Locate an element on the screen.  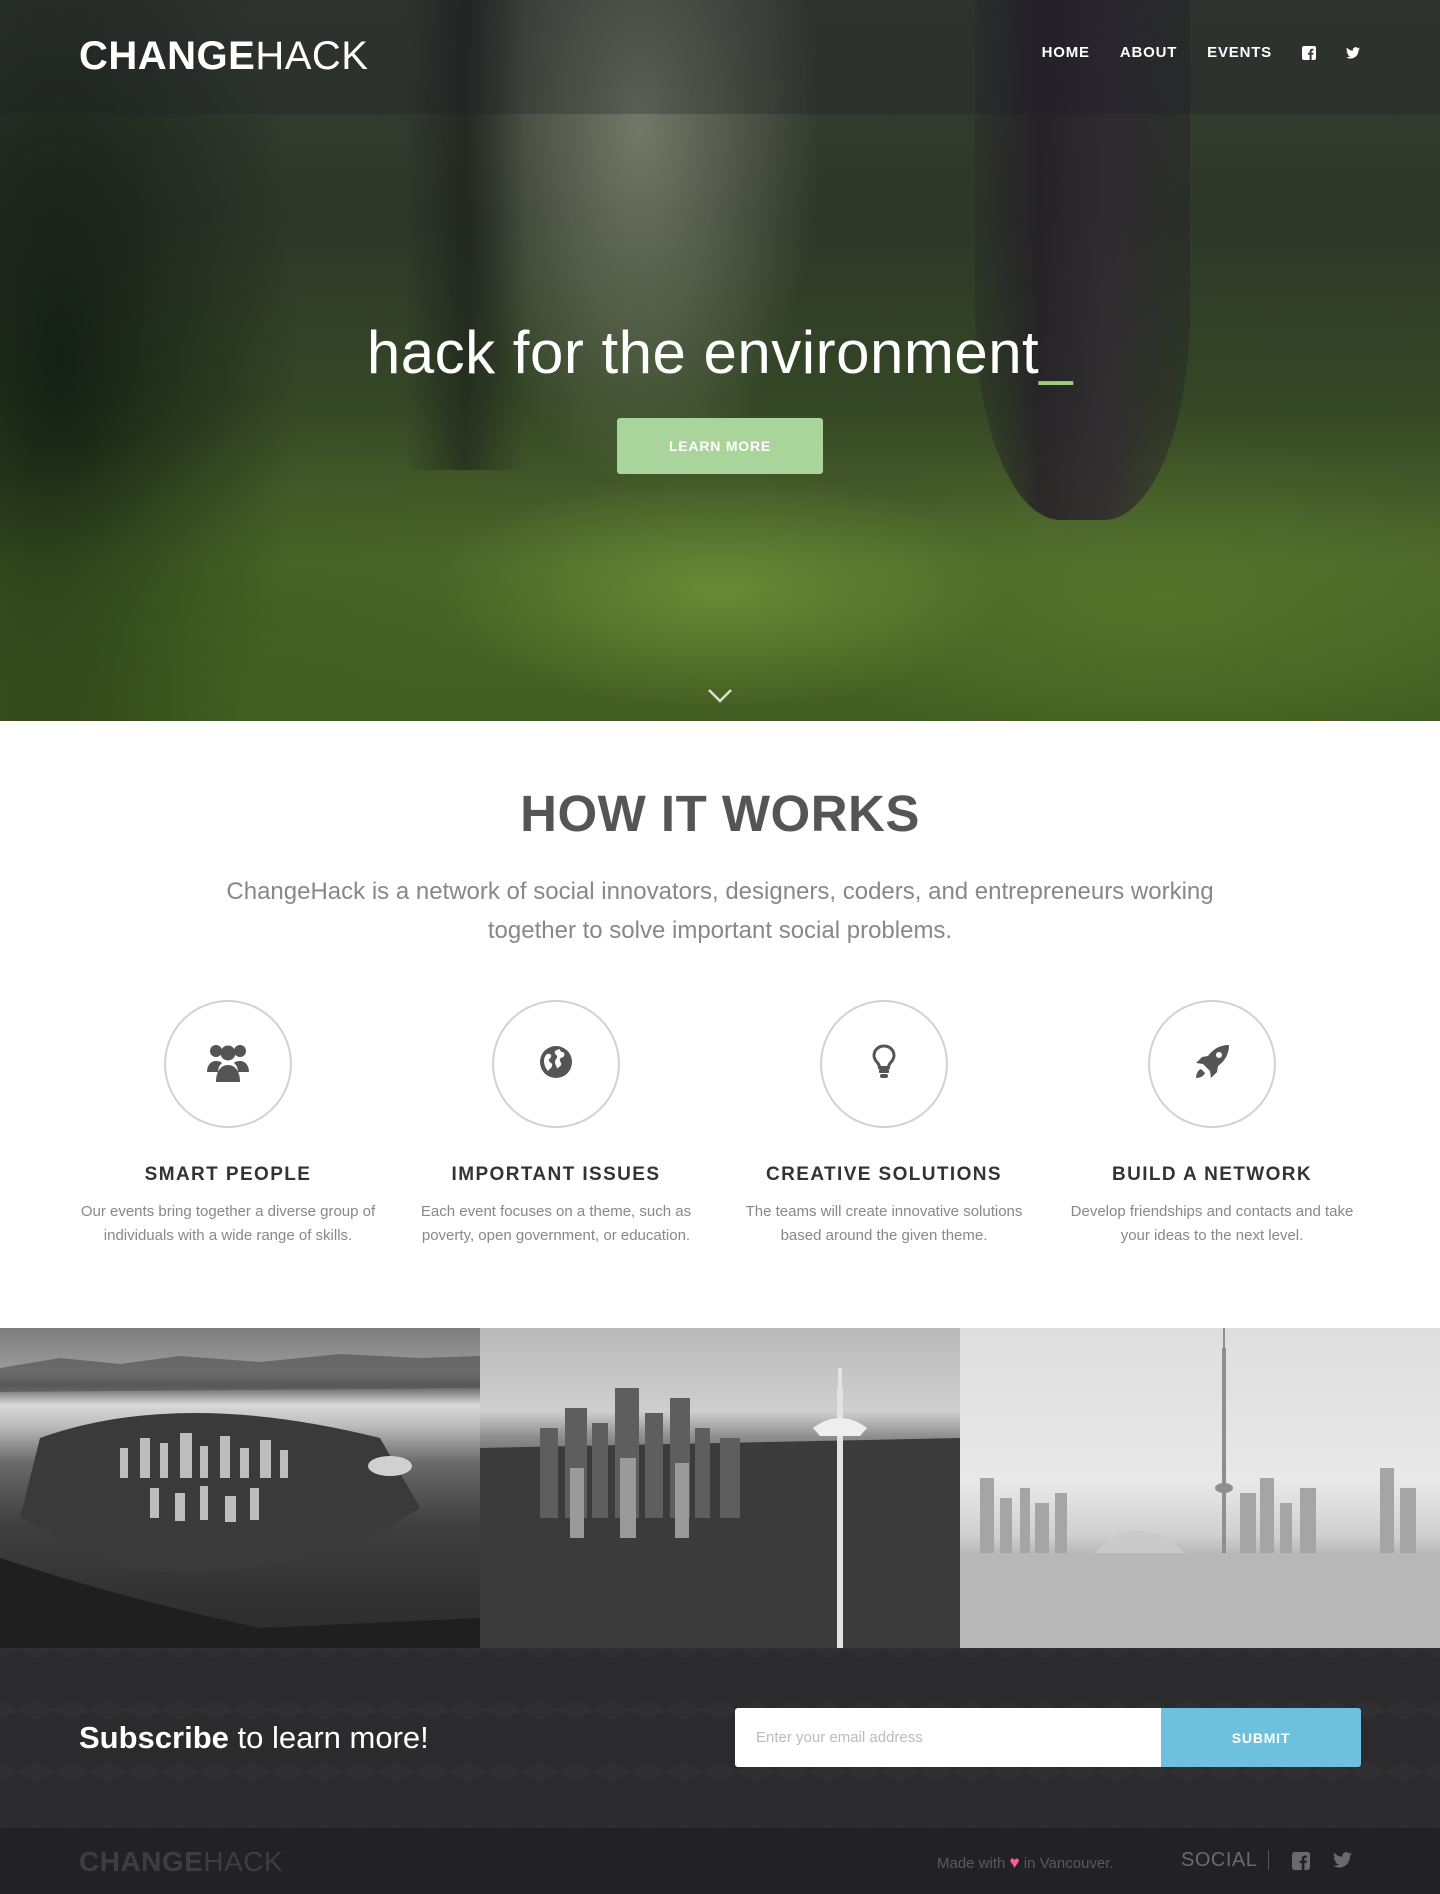
feature-title: CREATIVE SOLUTIONS is located at coordinates (884, 1174).